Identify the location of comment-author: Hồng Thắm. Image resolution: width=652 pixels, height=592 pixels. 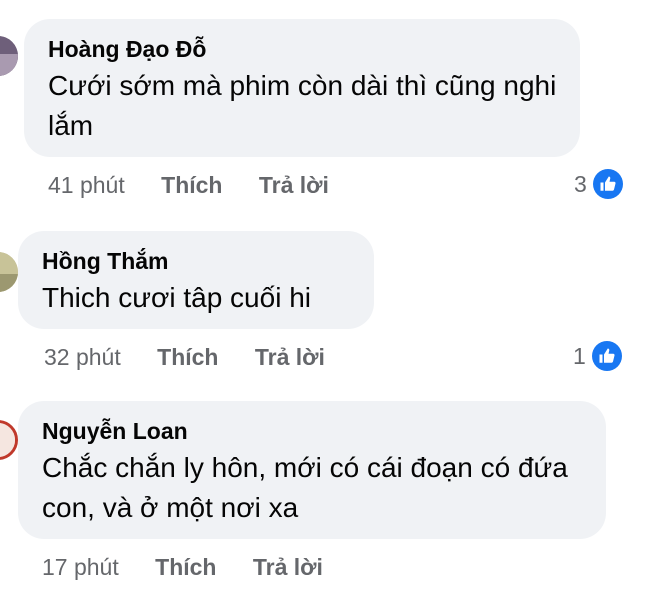
(197, 261).